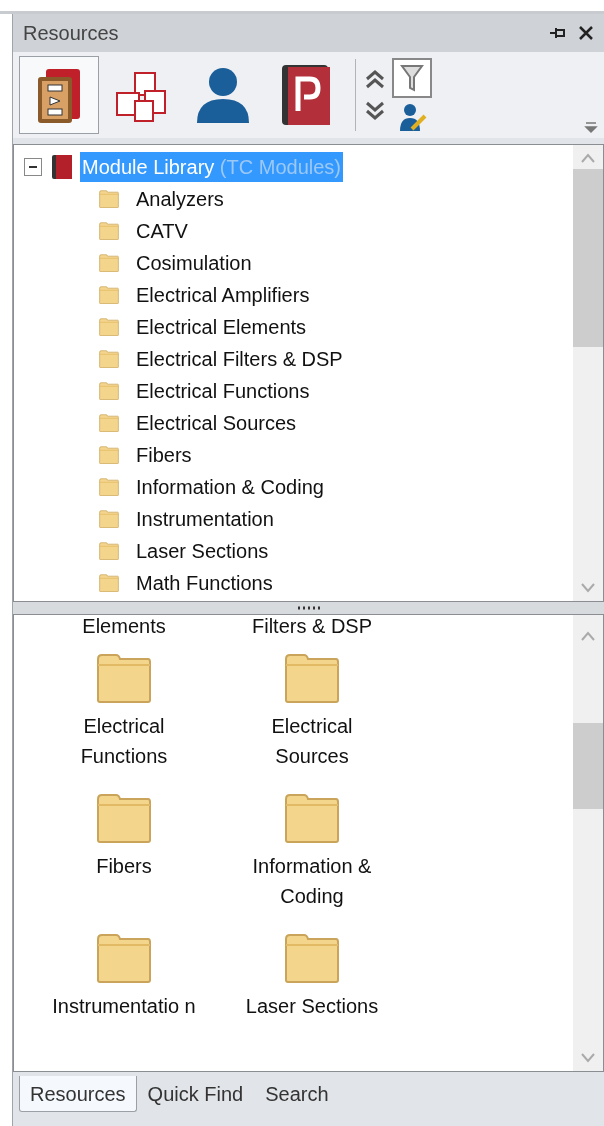 This screenshot has width=604, height=1126. I want to click on folder-label: Elements, so click(124, 626).